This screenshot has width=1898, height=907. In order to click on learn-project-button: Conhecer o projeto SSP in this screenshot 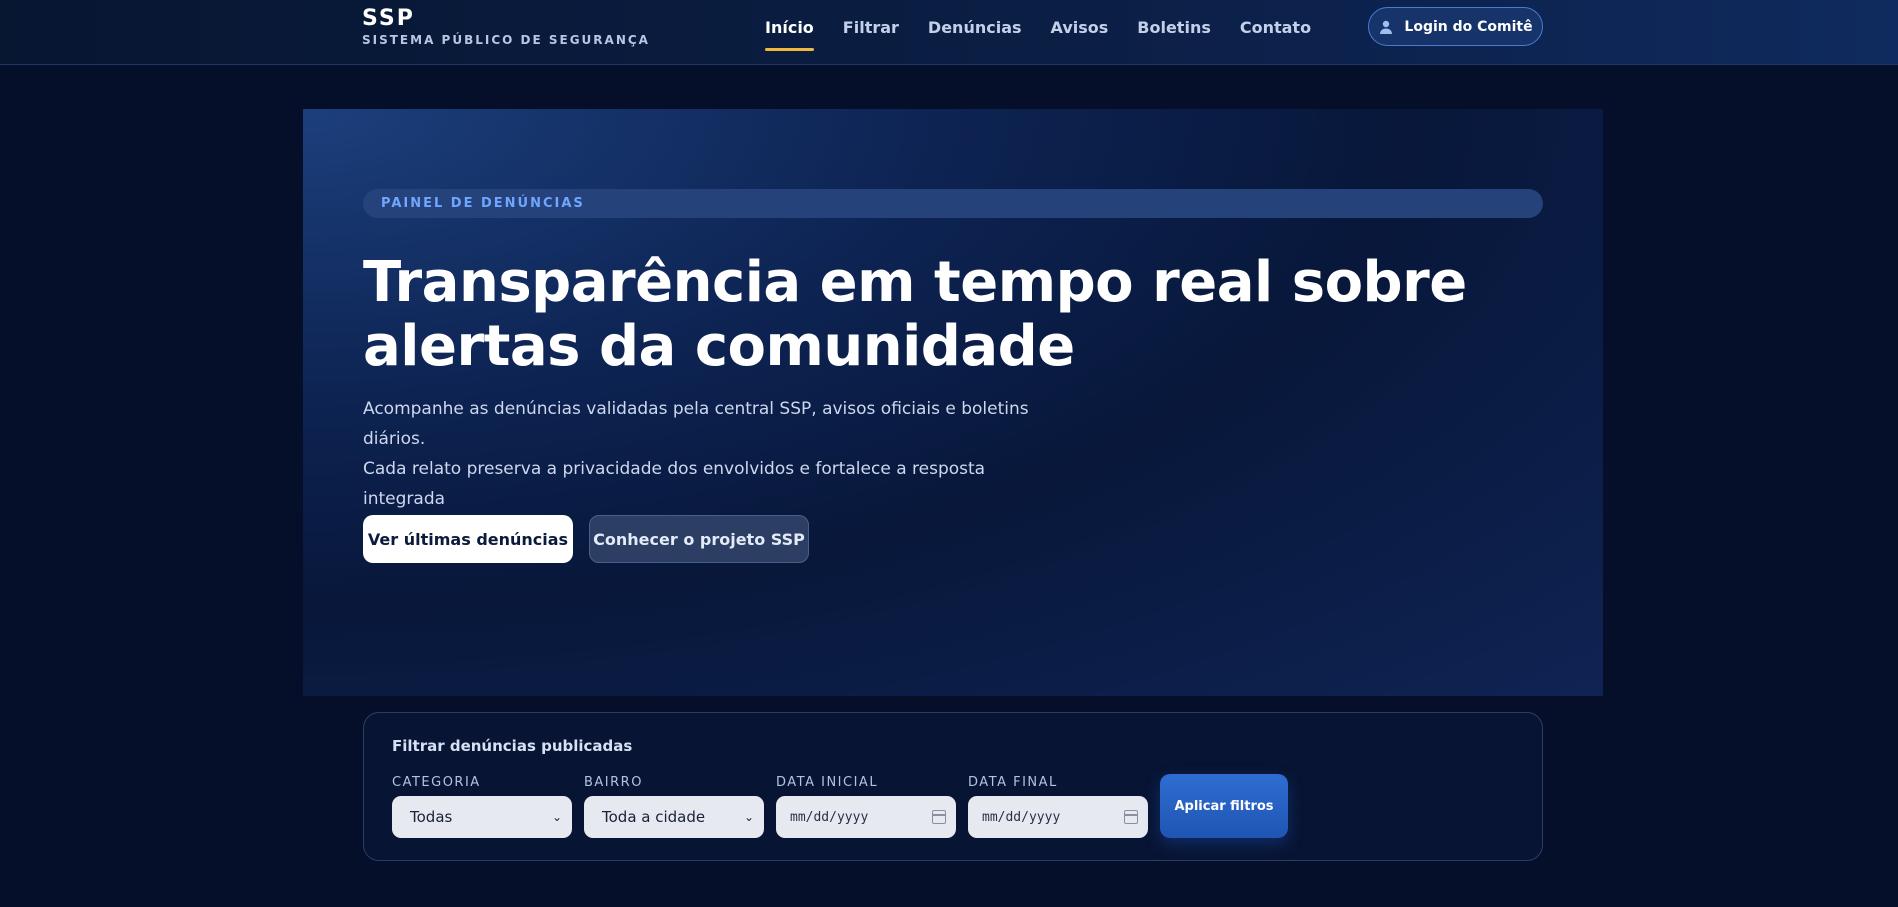, I will do `click(699, 539)`.